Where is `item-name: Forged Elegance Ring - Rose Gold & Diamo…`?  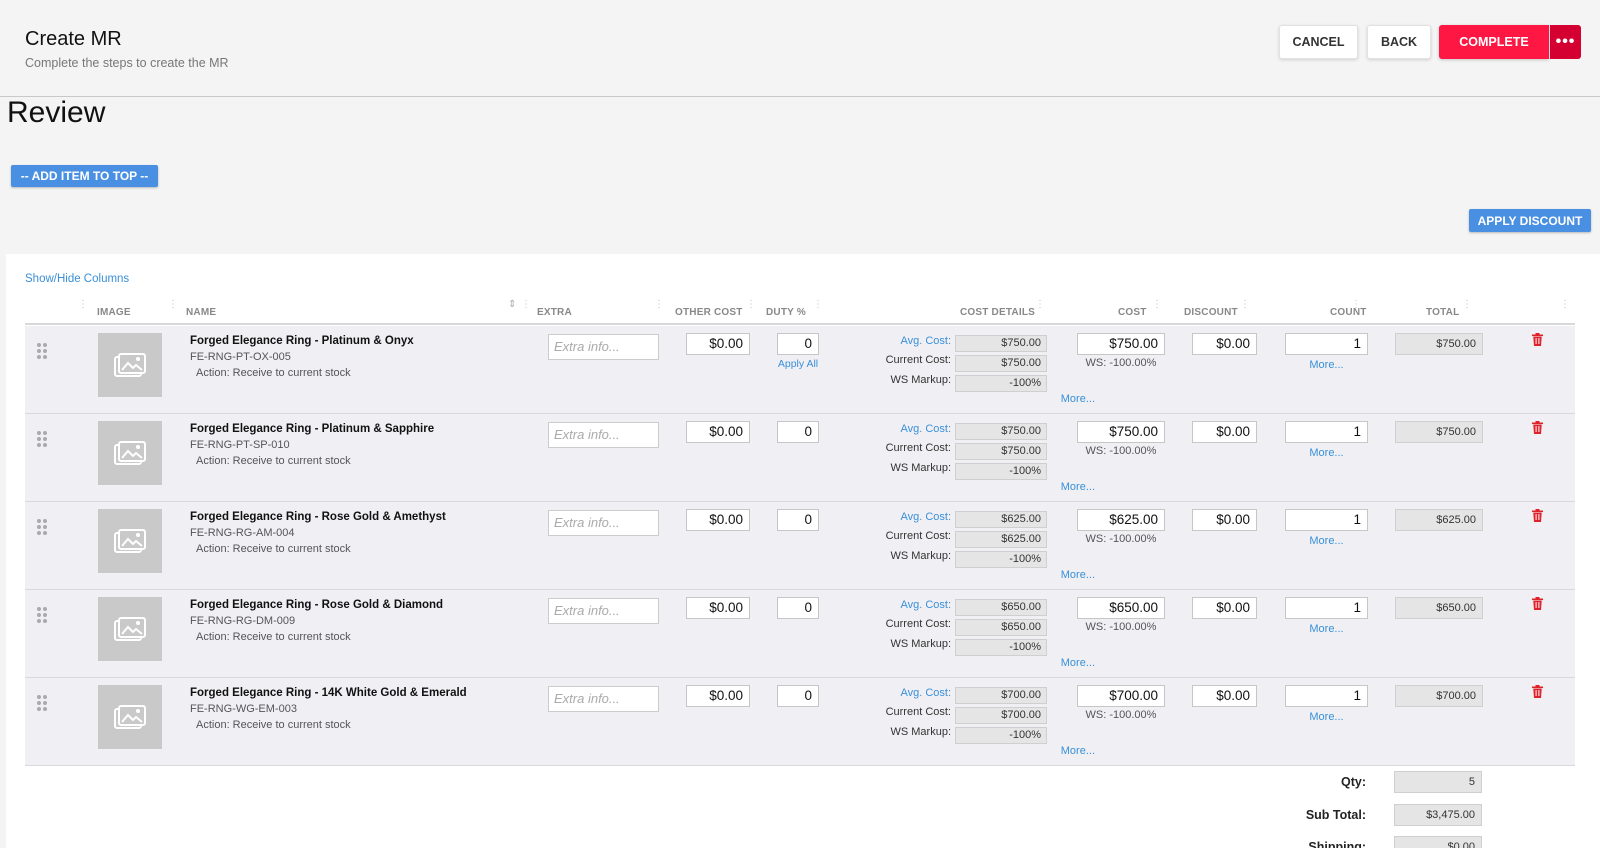 item-name: Forged Elegance Ring - Rose Gold & Diamo… is located at coordinates (317, 605).